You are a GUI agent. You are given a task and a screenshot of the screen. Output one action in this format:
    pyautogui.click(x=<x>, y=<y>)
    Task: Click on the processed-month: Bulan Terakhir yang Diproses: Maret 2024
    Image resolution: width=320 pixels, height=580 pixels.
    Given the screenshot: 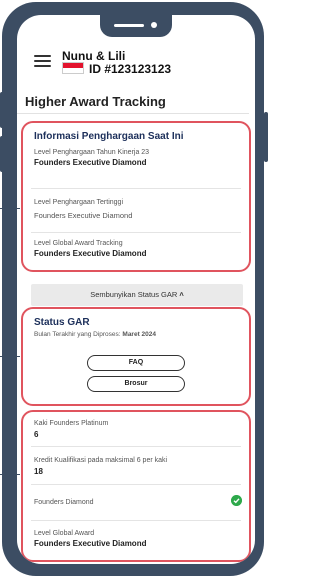 What is the action you would take?
    pyautogui.click(x=95, y=334)
    